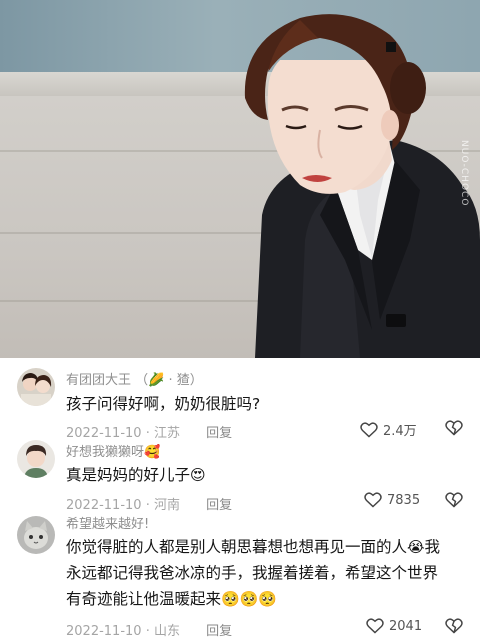 Image resolution: width=480 pixels, height=640 pixels. I want to click on like-count: 7835, so click(404, 500).